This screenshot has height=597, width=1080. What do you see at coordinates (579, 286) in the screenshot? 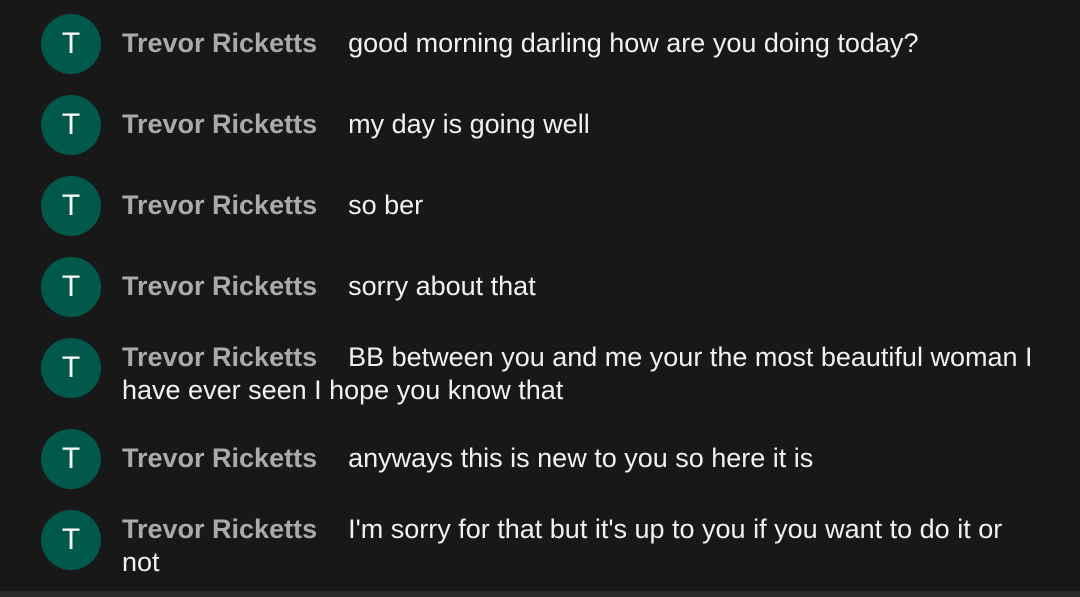
I see `message-line: Trevor Ricketts sorry about that` at bounding box center [579, 286].